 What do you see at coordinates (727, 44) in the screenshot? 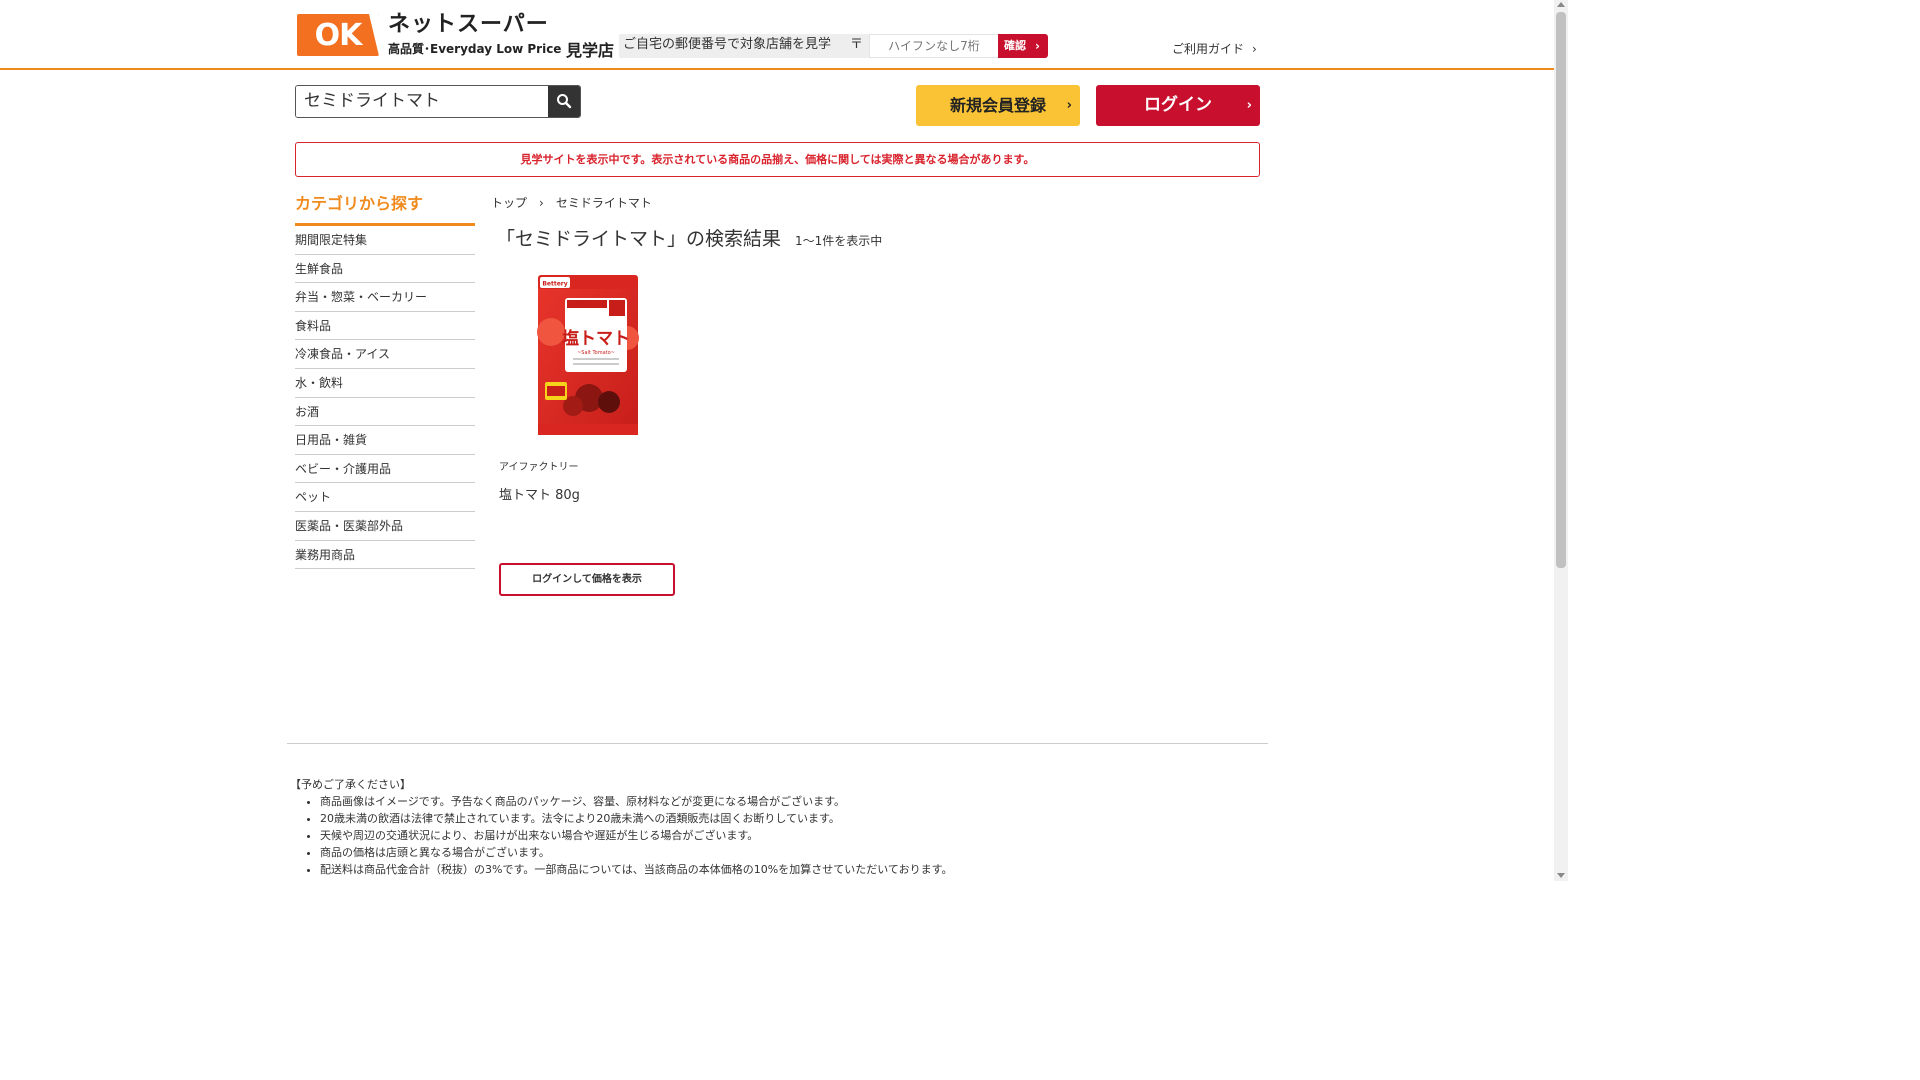
I see `zip-prompt-text: ご自宅の郵便番号で対象店舗を見学` at bounding box center [727, 44].